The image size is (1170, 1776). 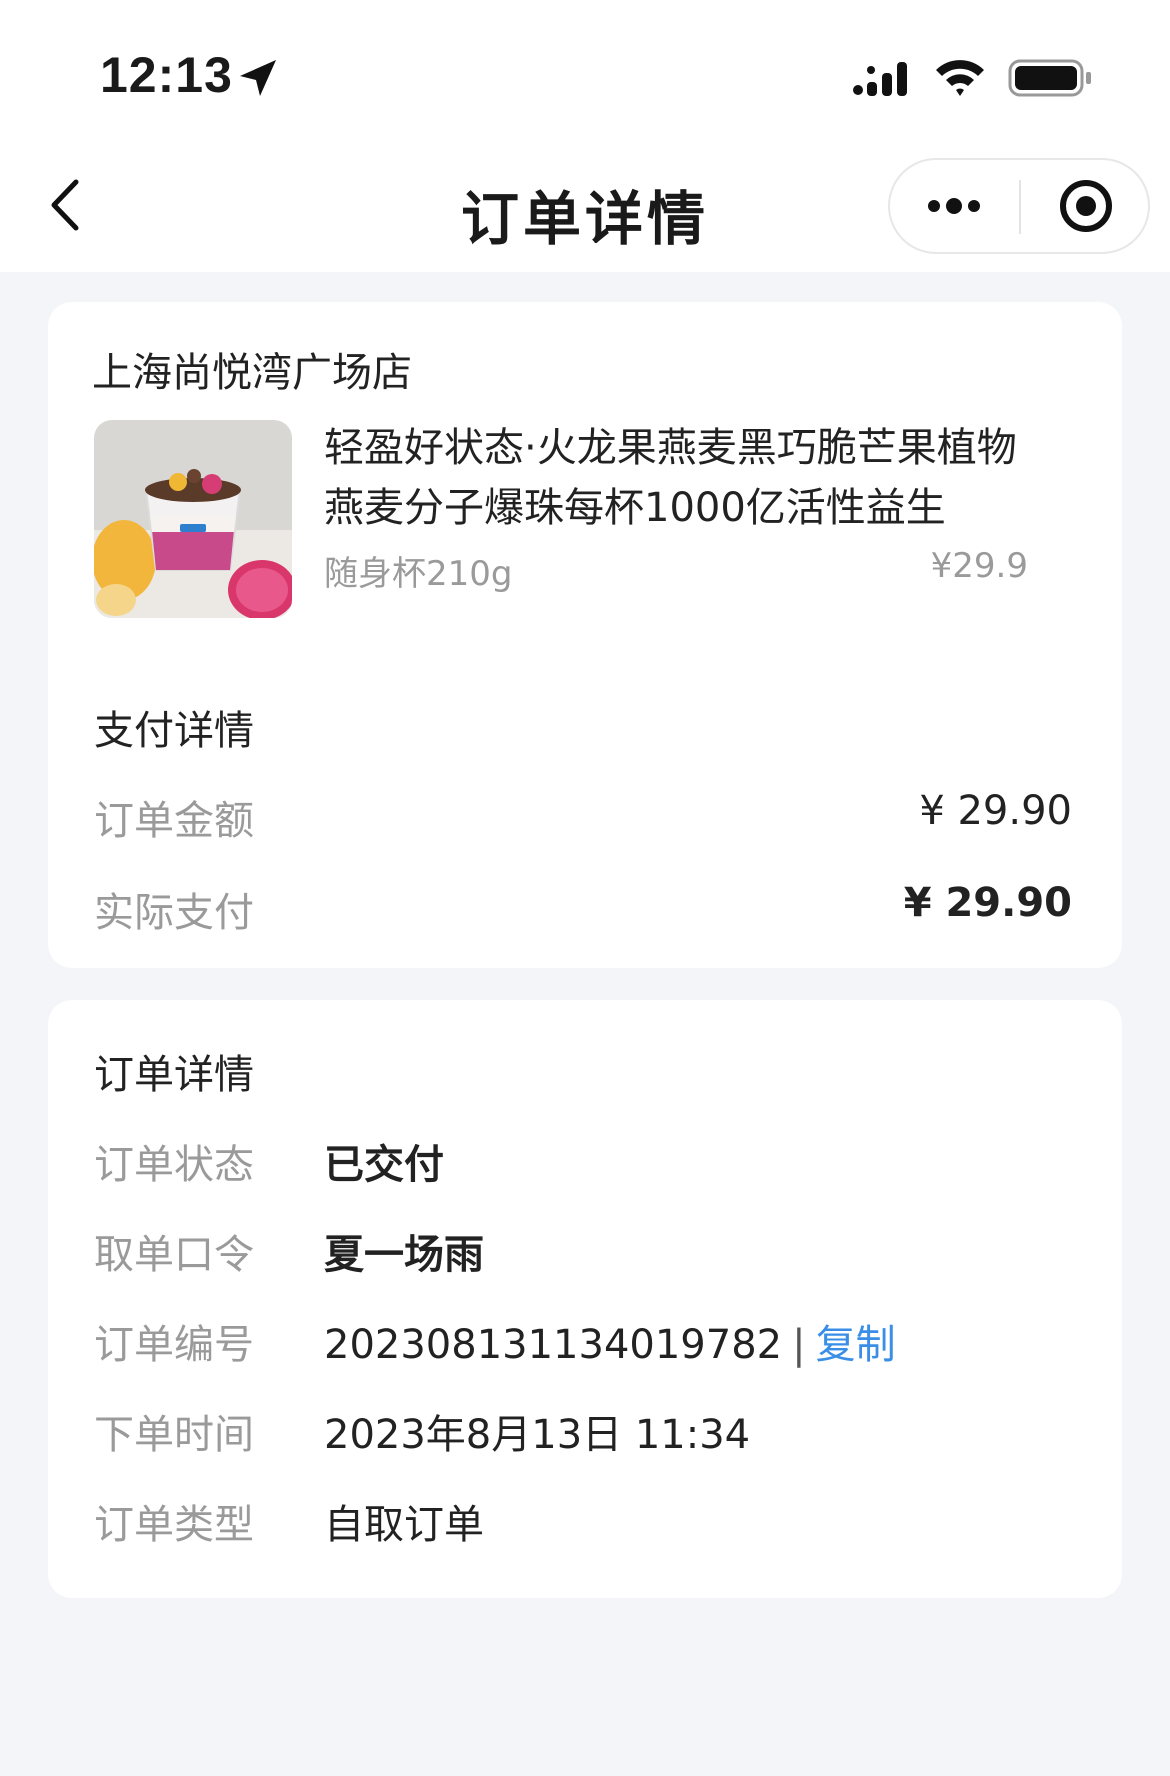 What do you see at coordinates (252, 373) in the screenshot?
I see `store-name: 上海尚悦湾广场店` at bounding box center [252, 373].